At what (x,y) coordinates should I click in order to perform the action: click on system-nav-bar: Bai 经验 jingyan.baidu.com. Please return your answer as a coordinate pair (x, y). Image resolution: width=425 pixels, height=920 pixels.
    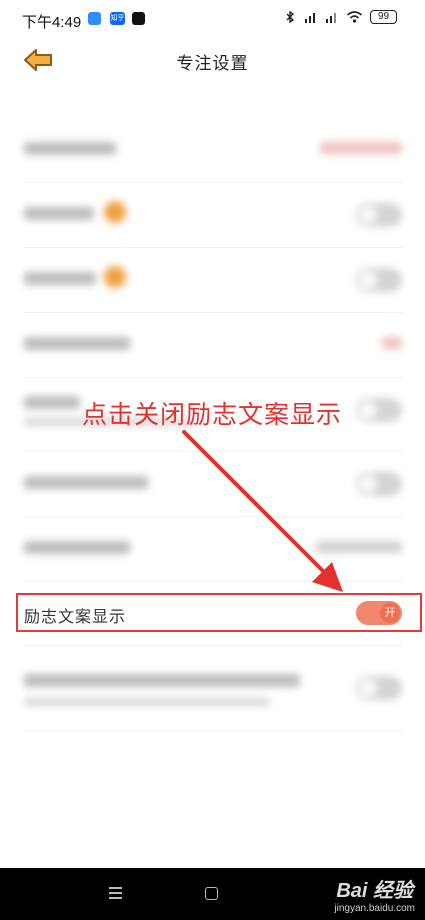
    Looking at the image, I should click on (212, 894).